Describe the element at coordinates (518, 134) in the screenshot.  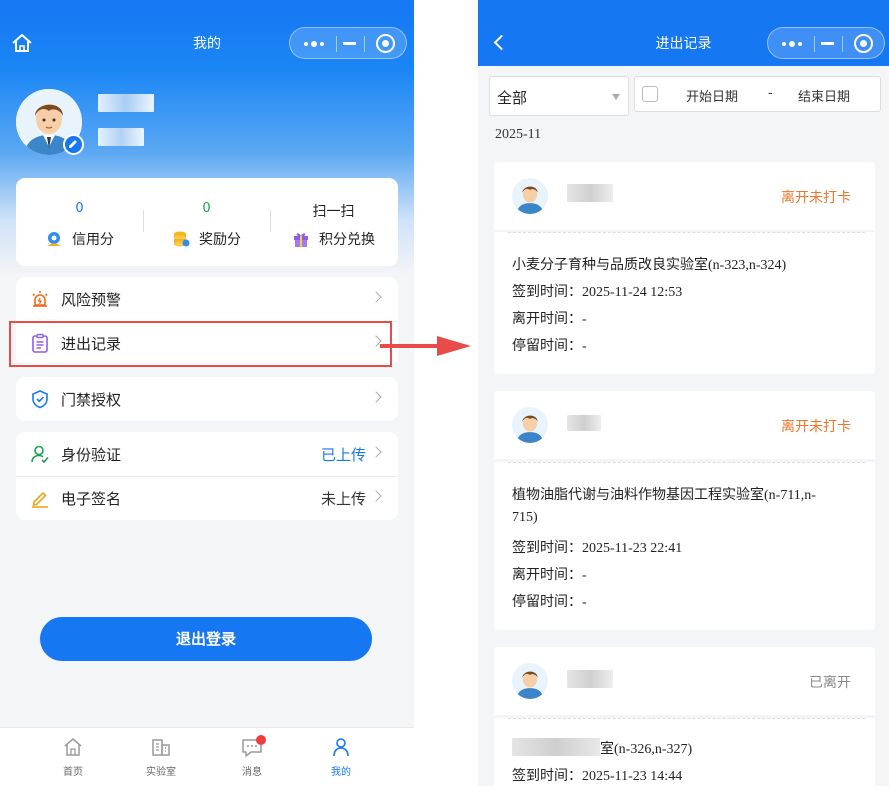
I see `month-heading: 2025-11` at that location.